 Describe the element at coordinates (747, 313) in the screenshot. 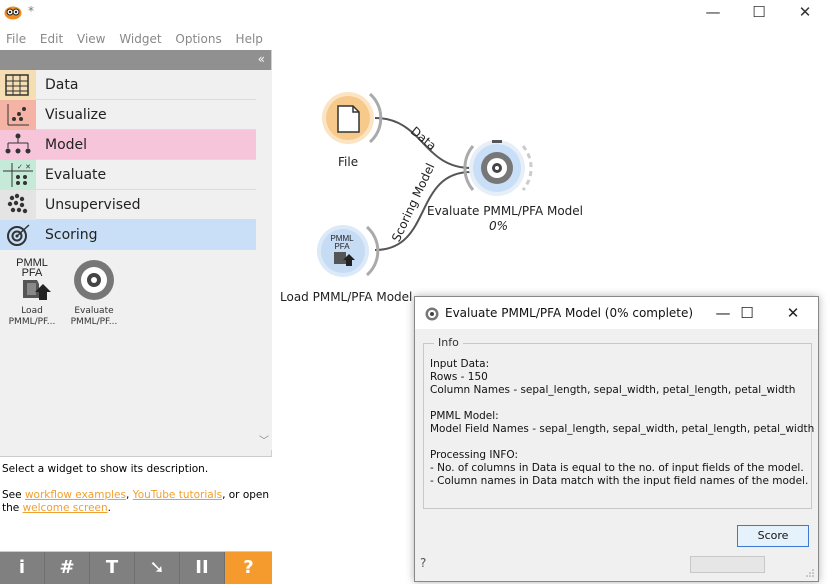

I see `dialog-maximize-button: ☐` at that location.